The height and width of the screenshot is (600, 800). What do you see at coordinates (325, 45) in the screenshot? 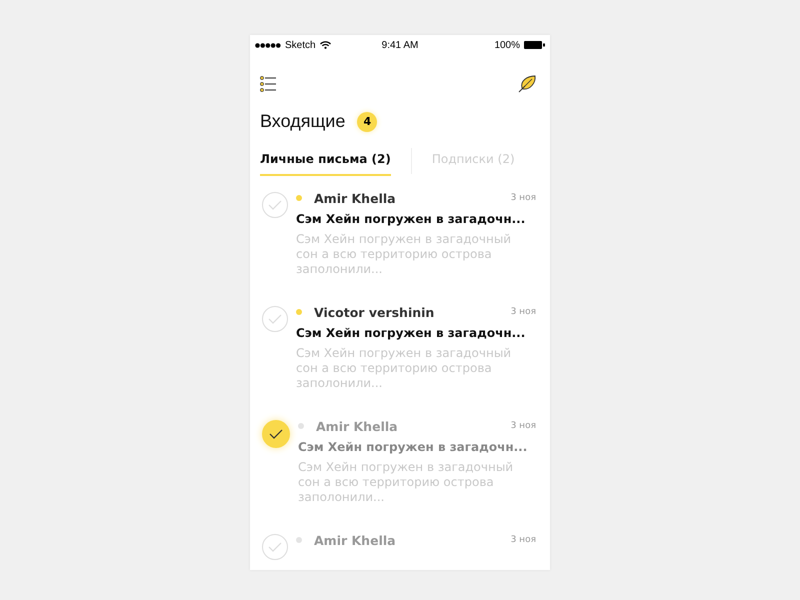
I see `wifi-icon` at bounding box center [325, 45].